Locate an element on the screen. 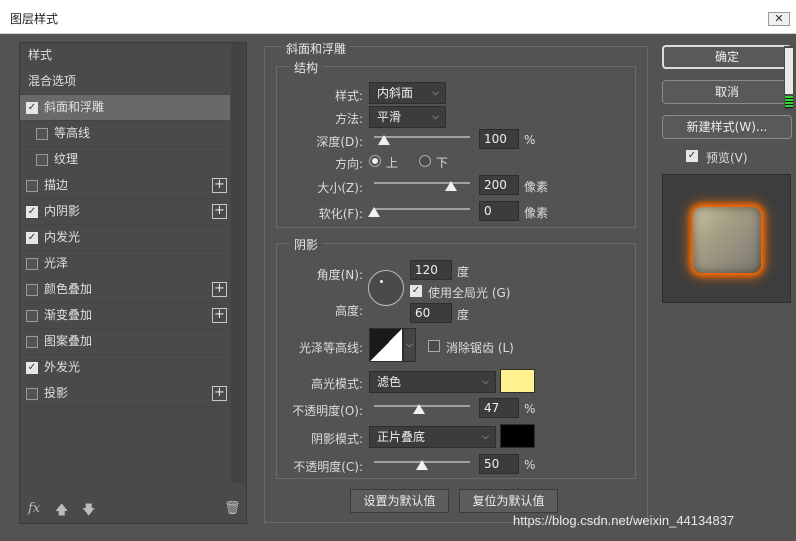 The height and width of the screenshot is (541, 796). gloss-contour-label: 光泽等高线: is located at coordinates (330, 348).